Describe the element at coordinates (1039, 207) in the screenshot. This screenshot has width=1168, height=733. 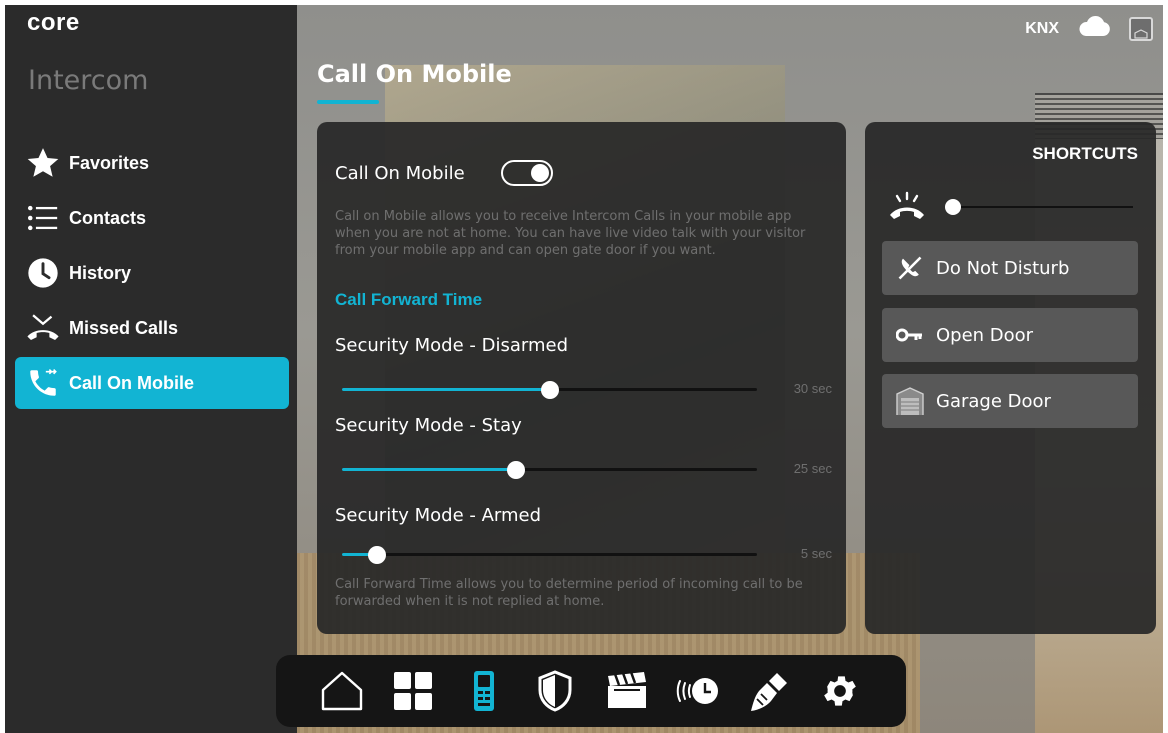
I see `ring-volume-slider` at that location.